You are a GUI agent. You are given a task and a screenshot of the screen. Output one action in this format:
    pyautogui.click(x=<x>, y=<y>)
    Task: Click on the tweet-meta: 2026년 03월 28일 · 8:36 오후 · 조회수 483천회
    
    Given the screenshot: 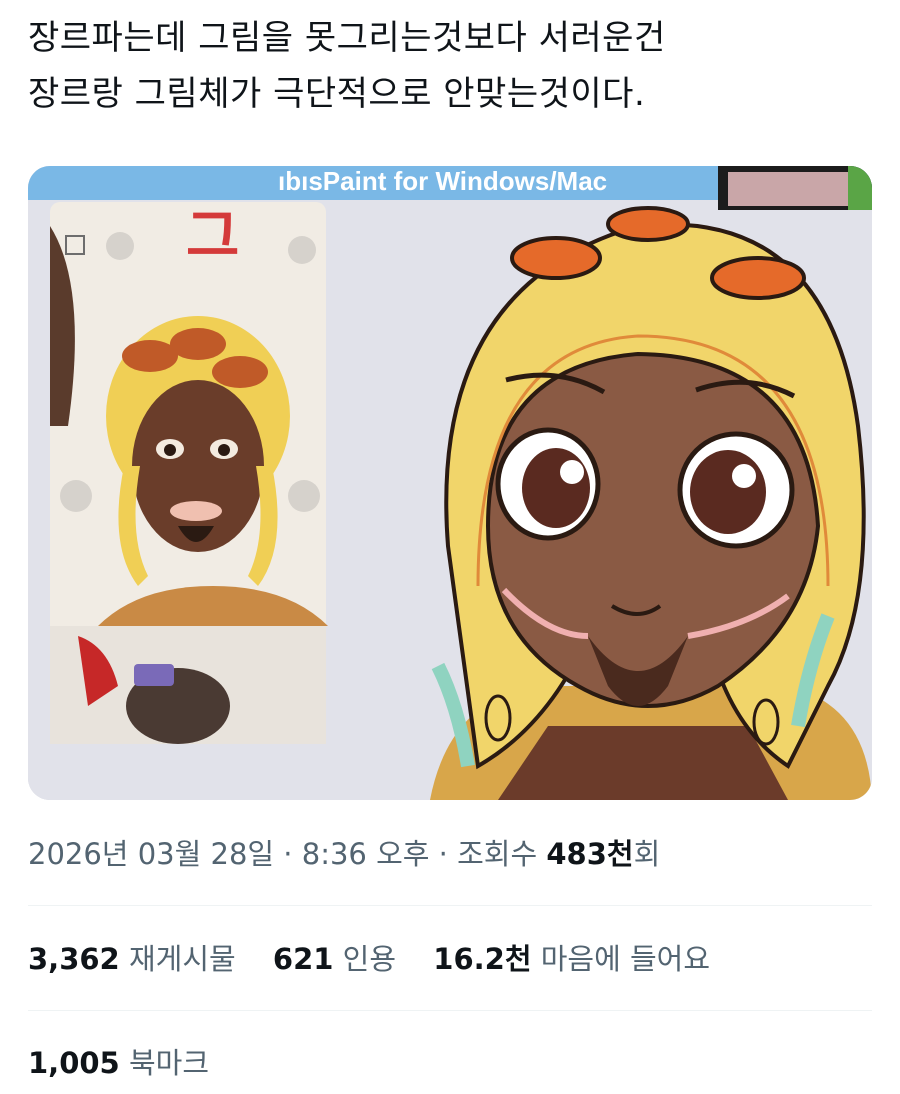 What is the action you would take?
    pyautogui.click(x=344, y=854)
    